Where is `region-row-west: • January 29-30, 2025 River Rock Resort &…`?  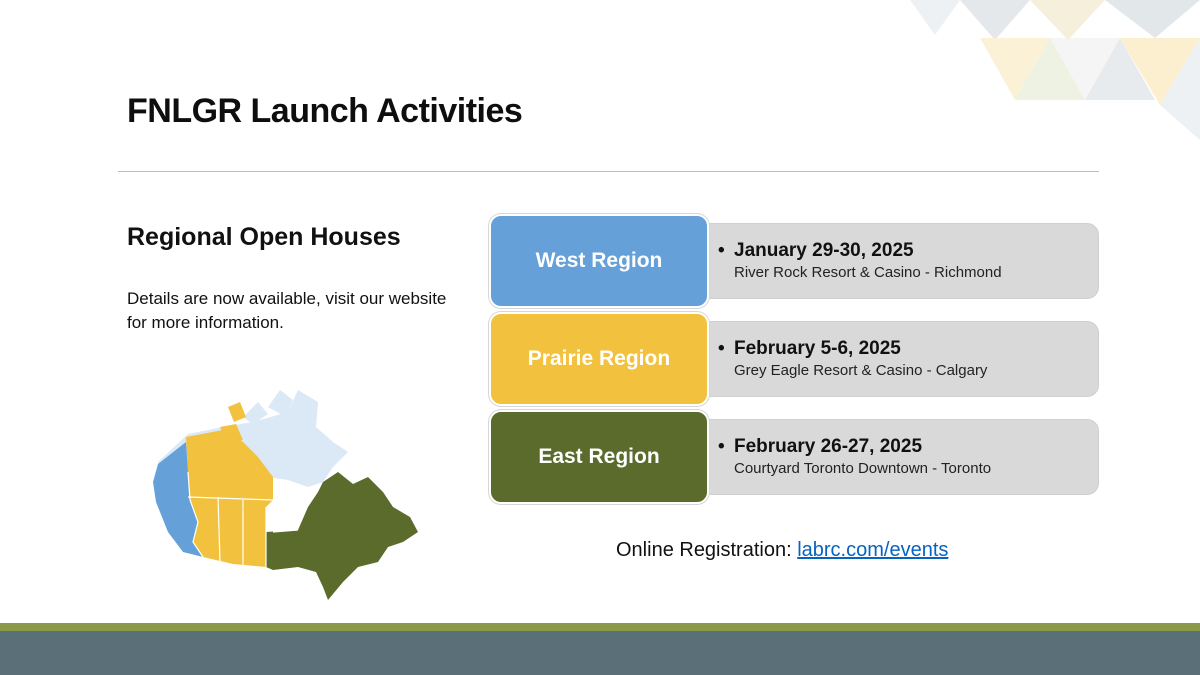
region-row-west: • January 29-30, 2025 River Rock Resort &… is located at coordinates (795, 261).